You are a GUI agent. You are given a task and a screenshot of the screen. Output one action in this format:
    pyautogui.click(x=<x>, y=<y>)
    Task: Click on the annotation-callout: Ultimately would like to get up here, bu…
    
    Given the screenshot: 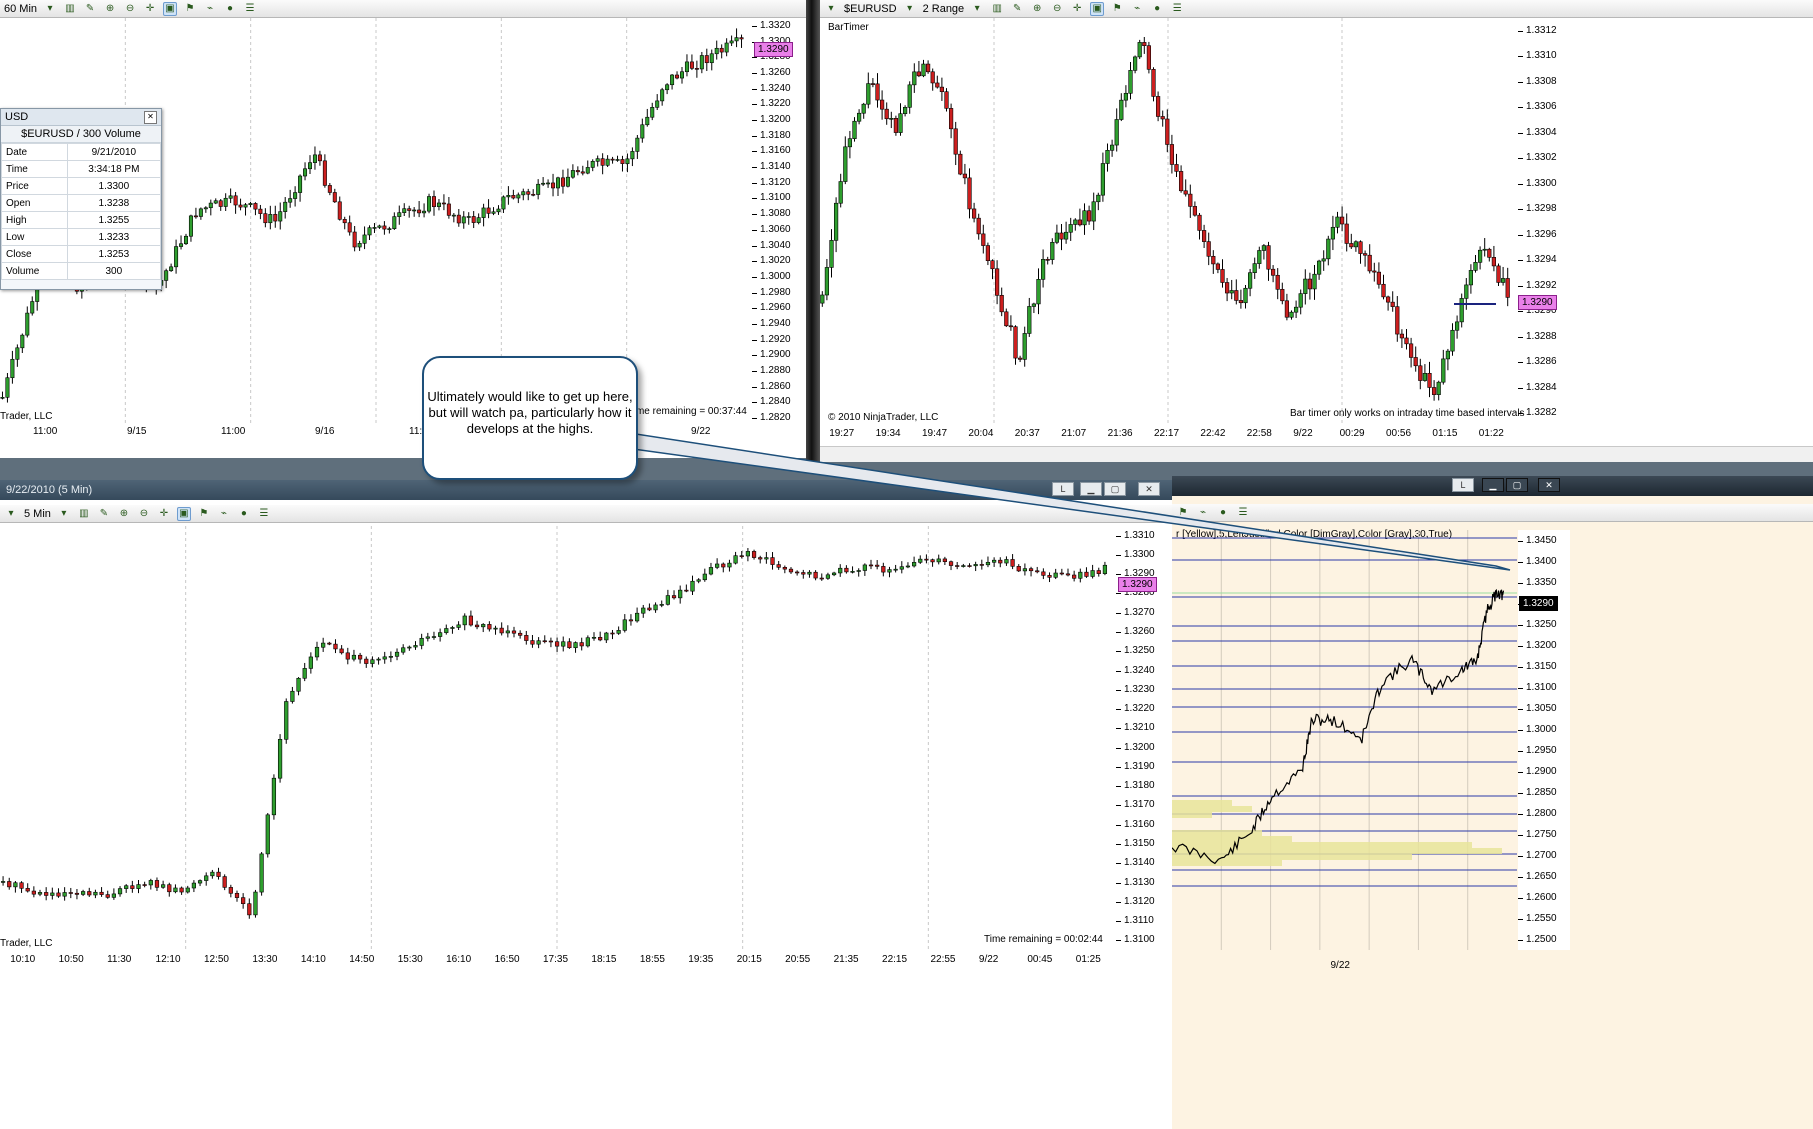 What is the action you would take?
    pyautogui.click(x=530, y=418)
    